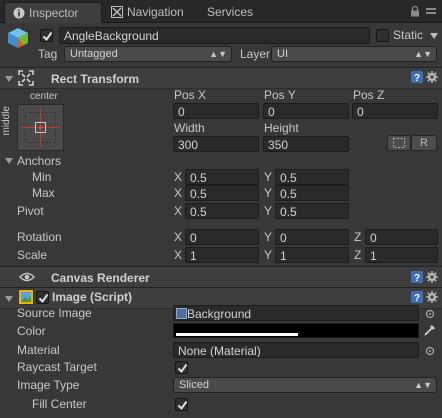 Image resolution: width=442 pixels, height=418 pixels. I want to click on static-dropdown-arrow-icon, so click(434, 36).